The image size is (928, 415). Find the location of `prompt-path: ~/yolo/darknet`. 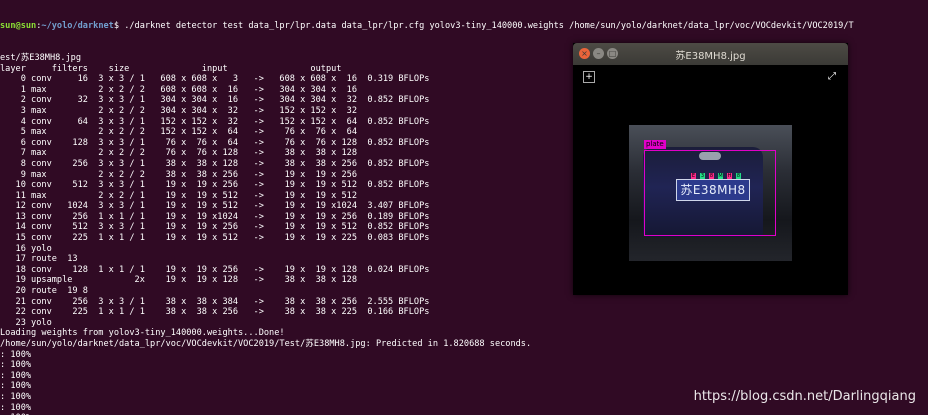

prompt-path: ~/yolo/darknet is located at coordinates (77, 26).